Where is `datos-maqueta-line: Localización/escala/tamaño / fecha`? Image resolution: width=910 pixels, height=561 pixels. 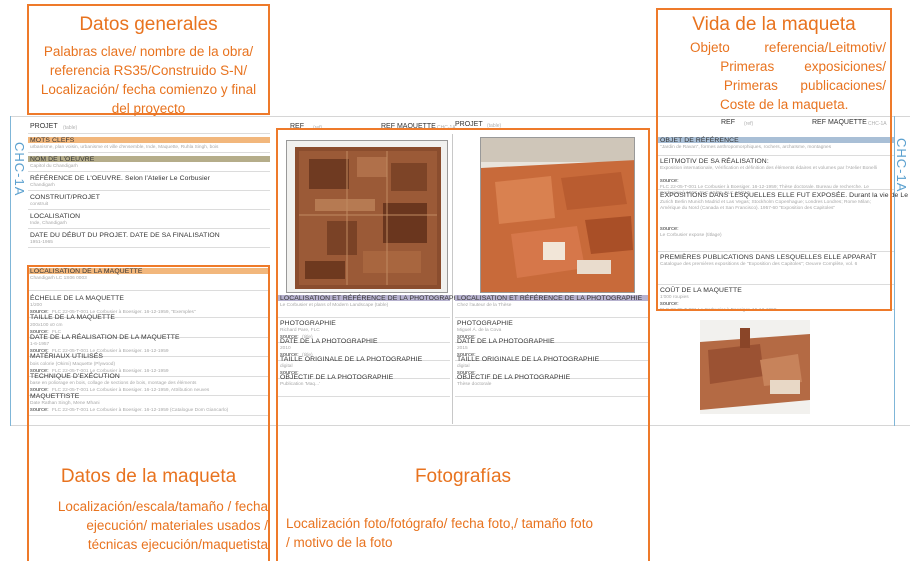
datos-maqueta-line: Localización/escala/tamaño / fecha is located at coordinates (162, 506).